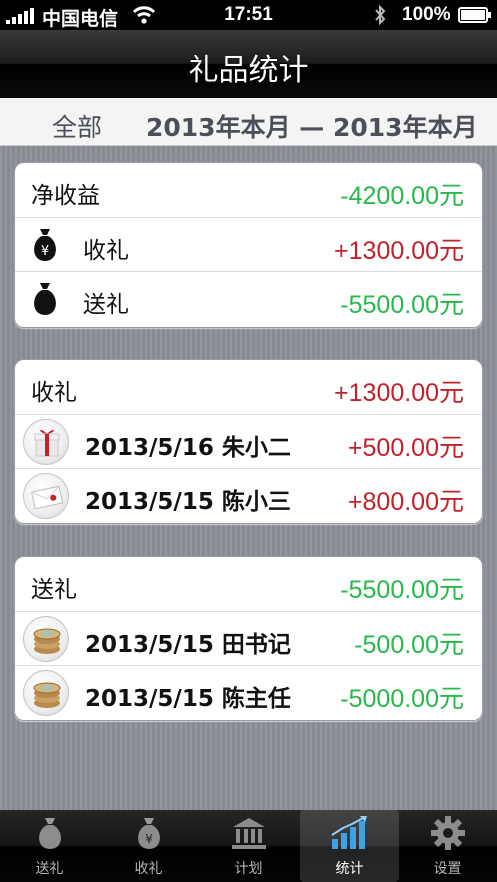 The width and height of the screenshot is (497, 882). I want to click on filter-bar: 全部 2013年本月 — 2013年本月, so click(248, 122).